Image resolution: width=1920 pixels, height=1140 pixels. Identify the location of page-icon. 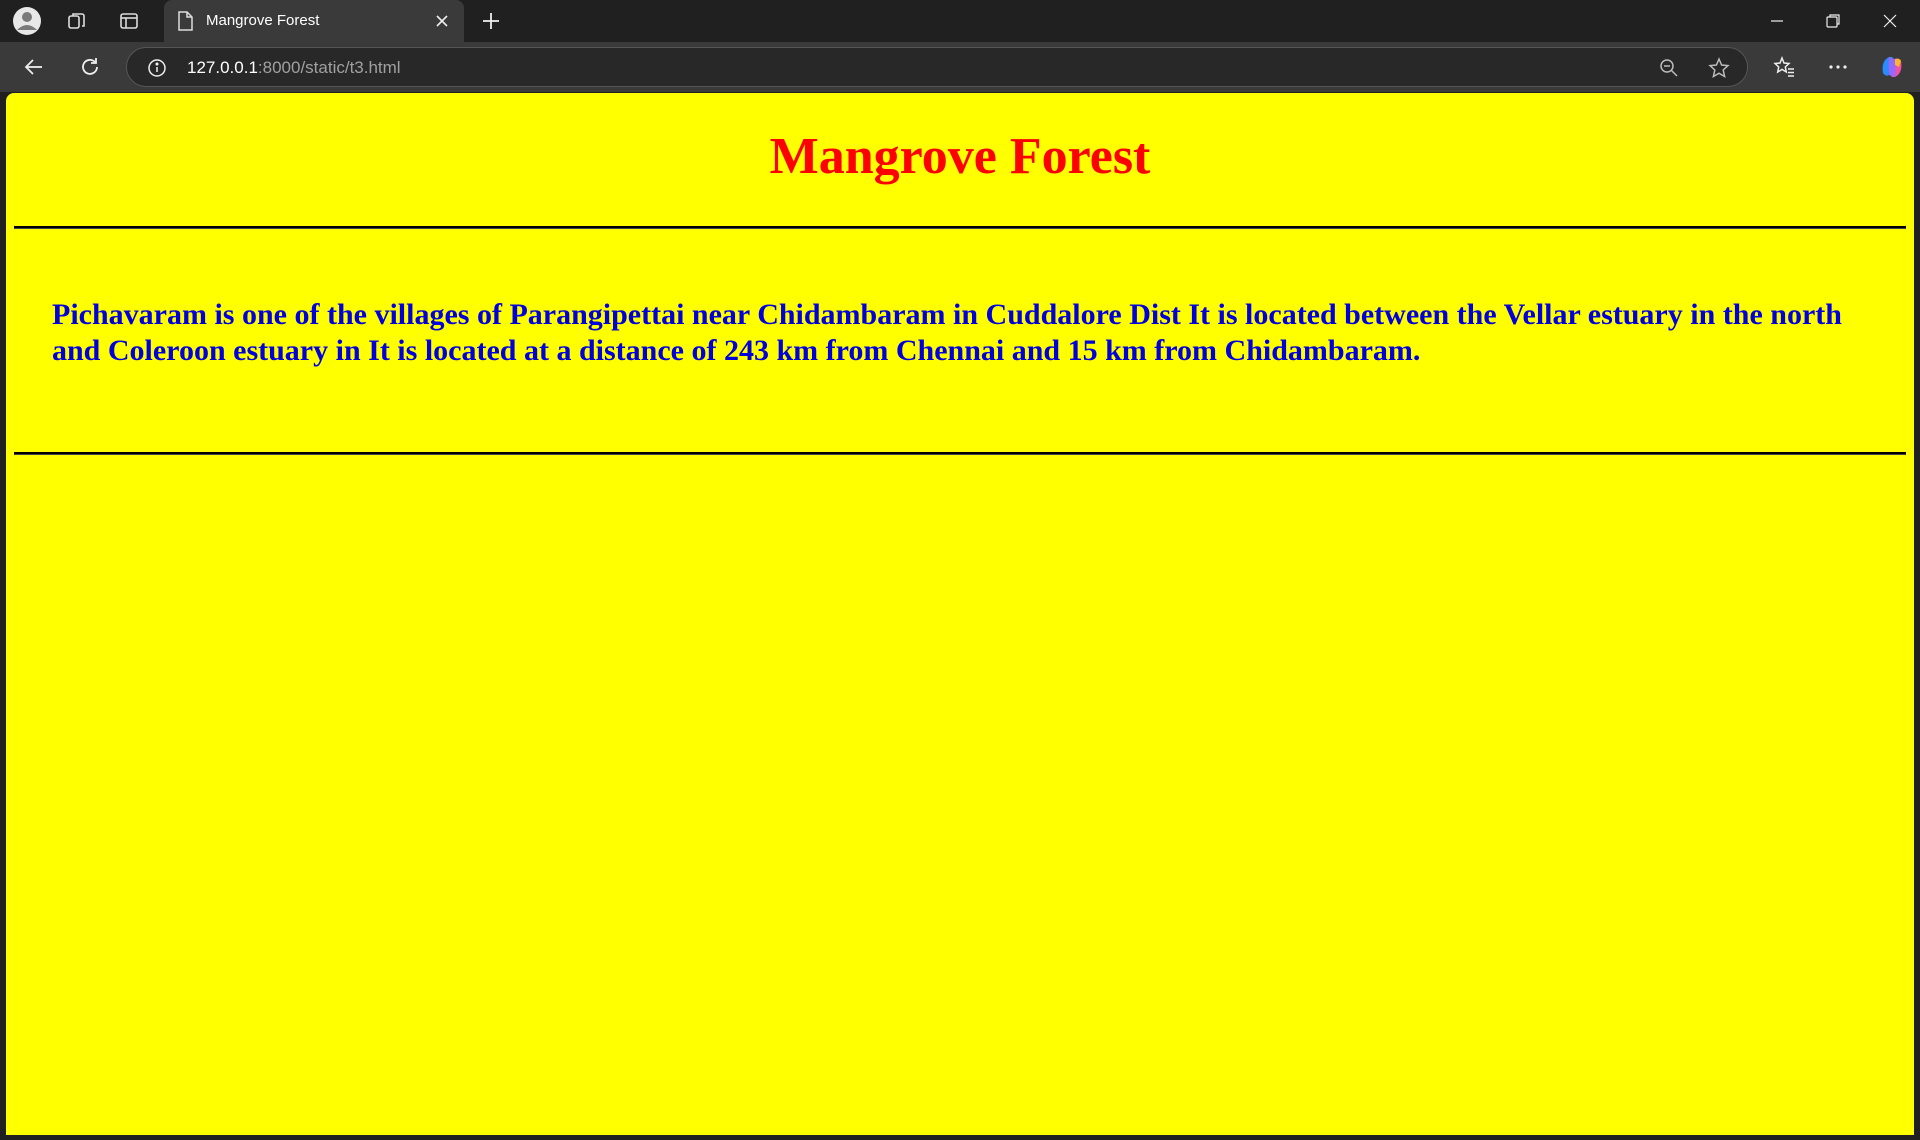
(185, 21).